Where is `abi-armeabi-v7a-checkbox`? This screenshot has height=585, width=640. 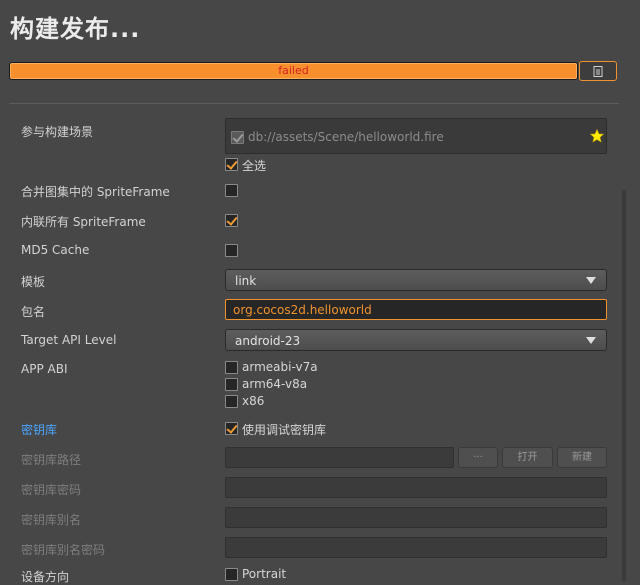 abi-armeabi-v7a-checkbox is located at coordinates (231, 367).